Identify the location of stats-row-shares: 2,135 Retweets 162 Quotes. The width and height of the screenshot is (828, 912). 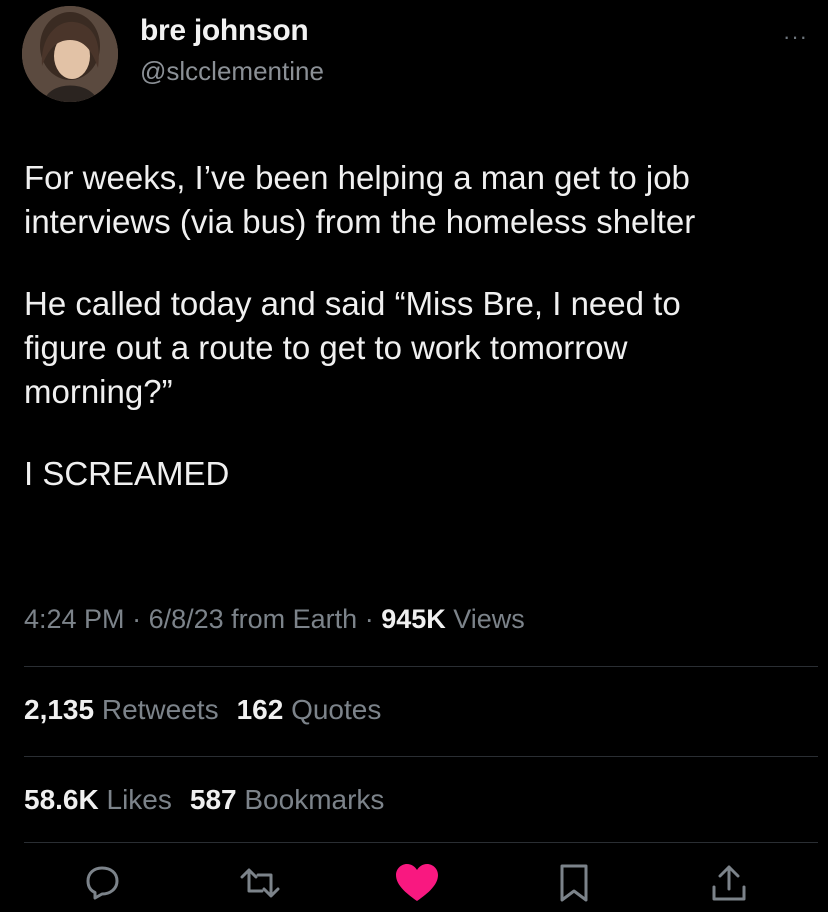
(202, 710).